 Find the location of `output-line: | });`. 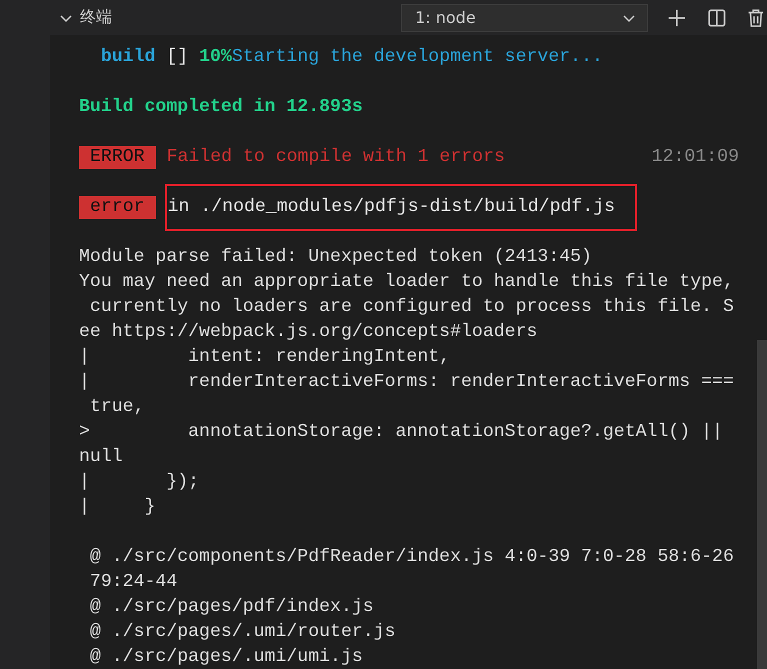

output-line: | }); is located at coordinates (139, 482).